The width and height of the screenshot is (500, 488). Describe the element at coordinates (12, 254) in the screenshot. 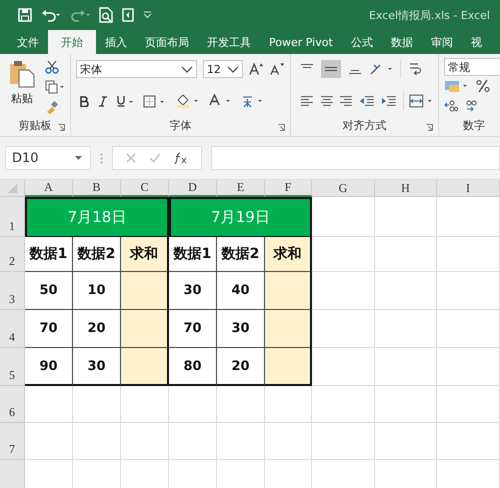

I see `row-header: 2` at that location.